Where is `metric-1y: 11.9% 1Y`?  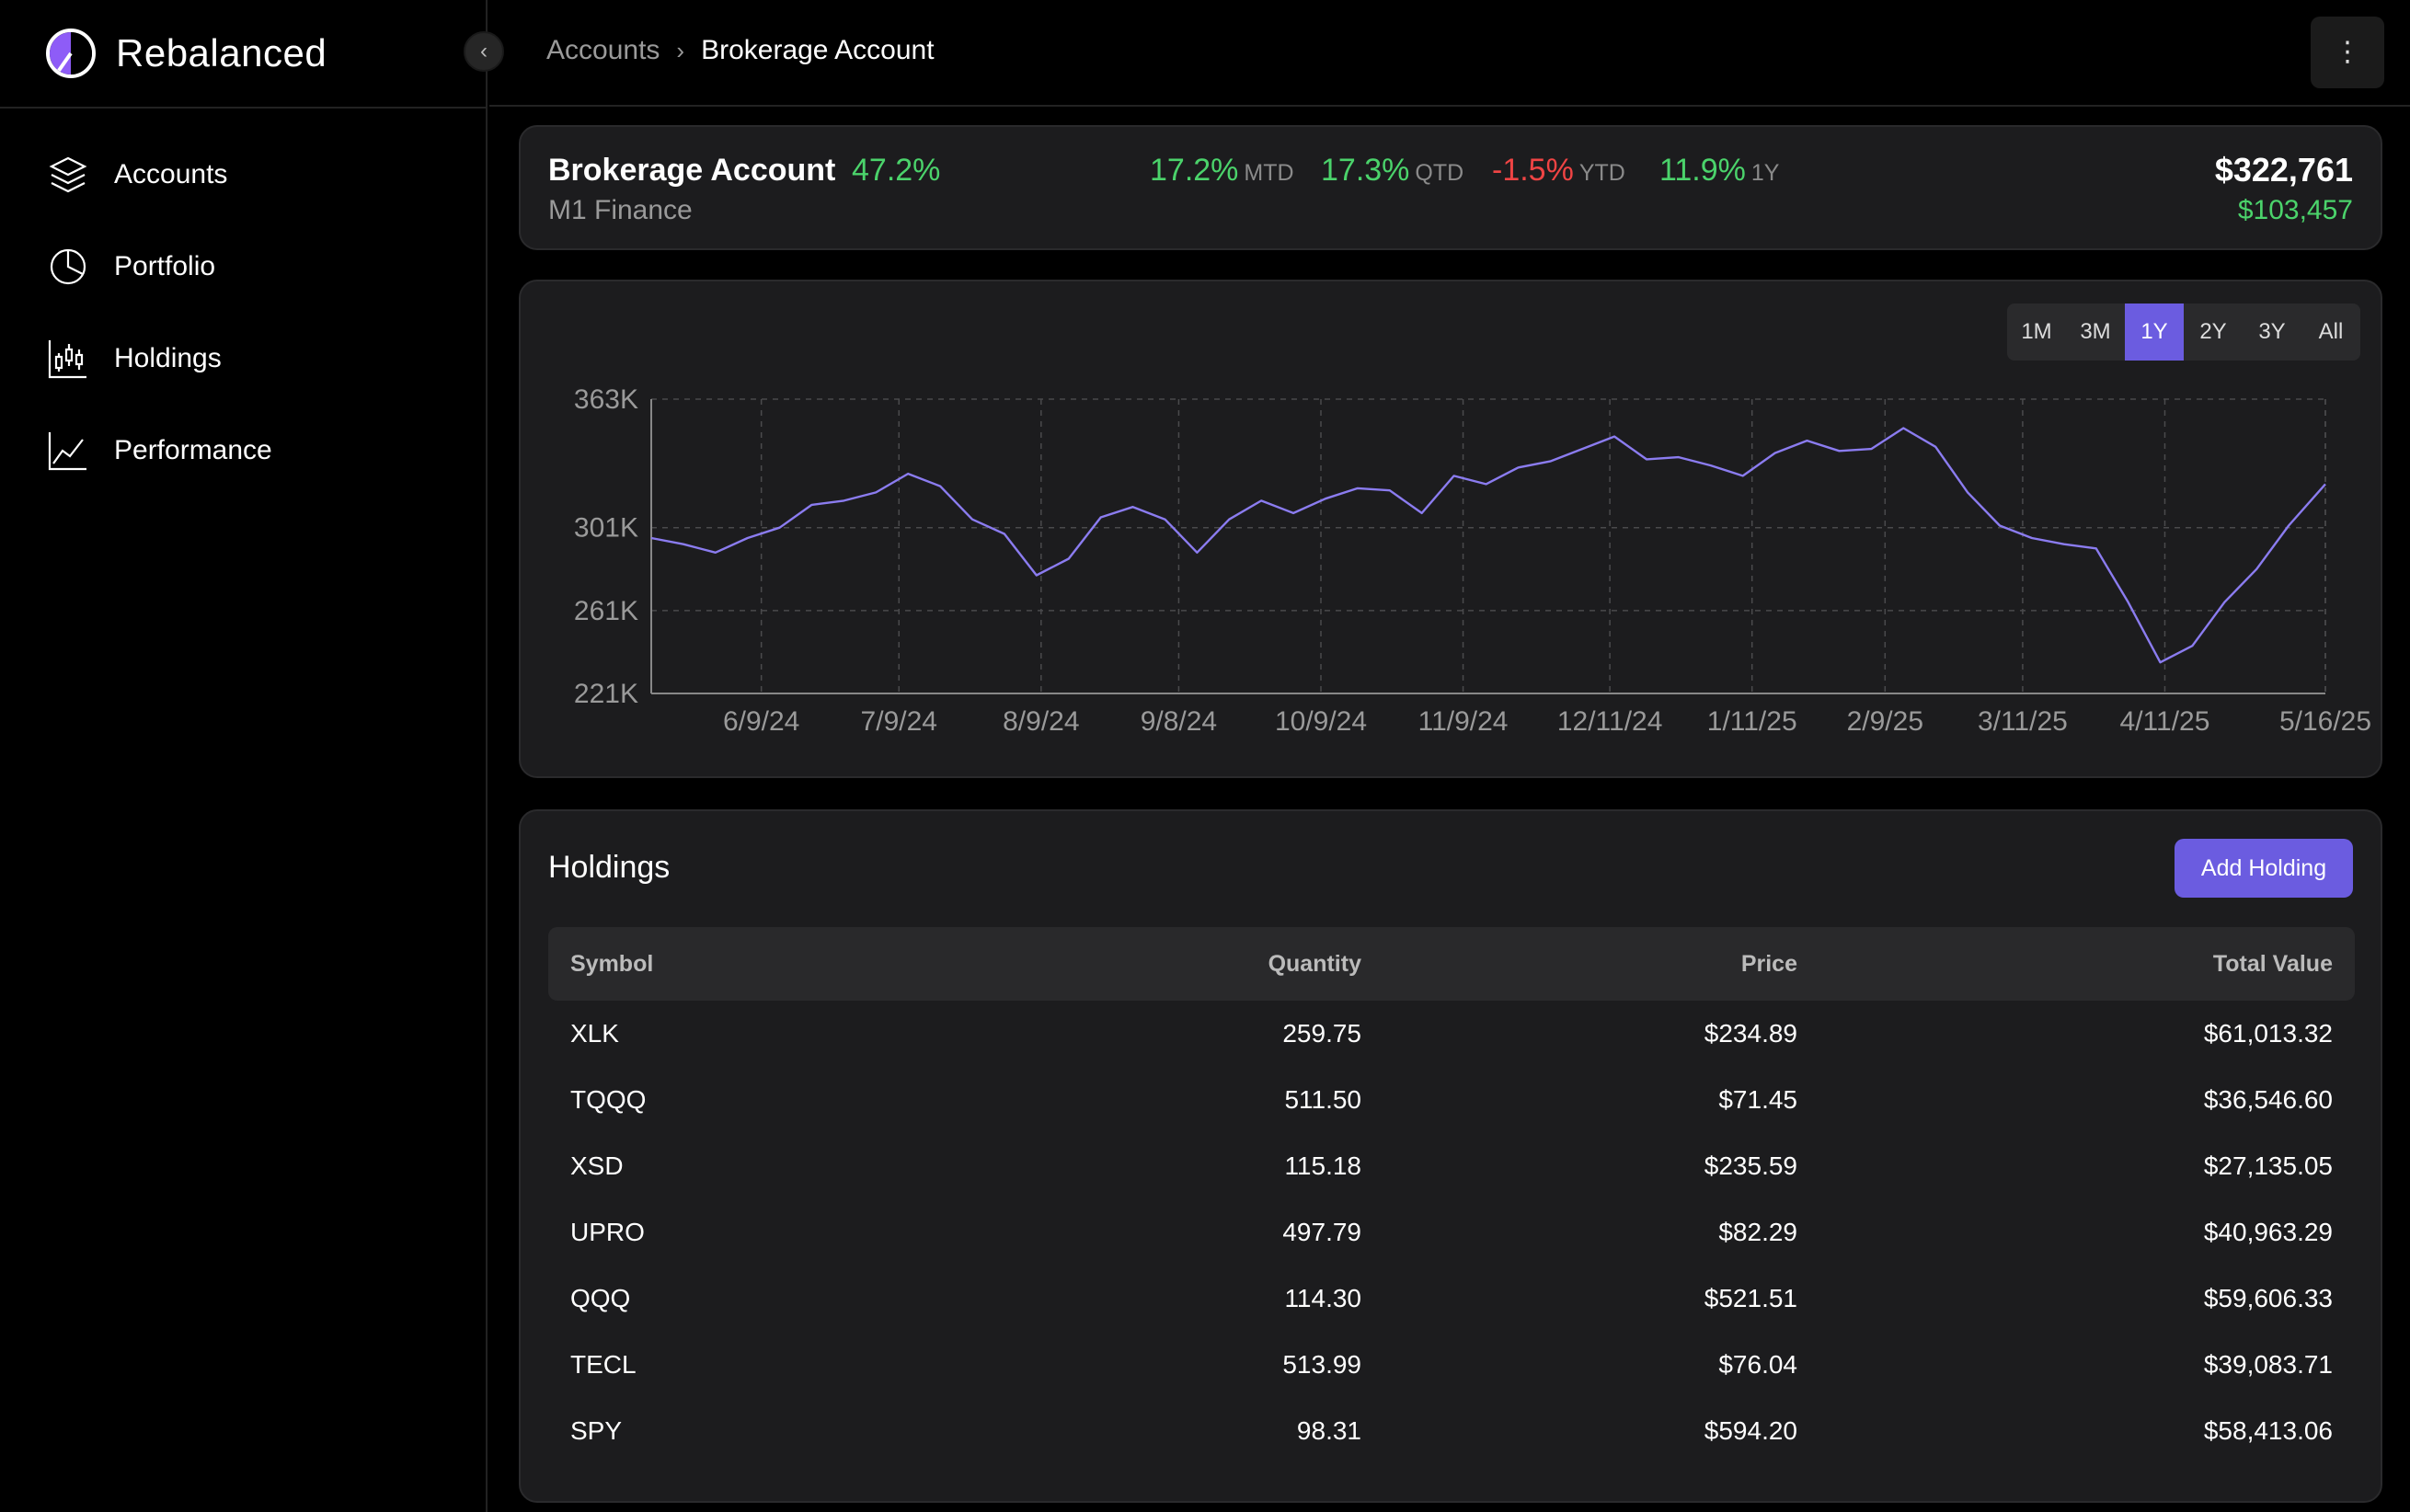 metric-1y: 11.9% 1Y is located at coordinates (1719, 171).